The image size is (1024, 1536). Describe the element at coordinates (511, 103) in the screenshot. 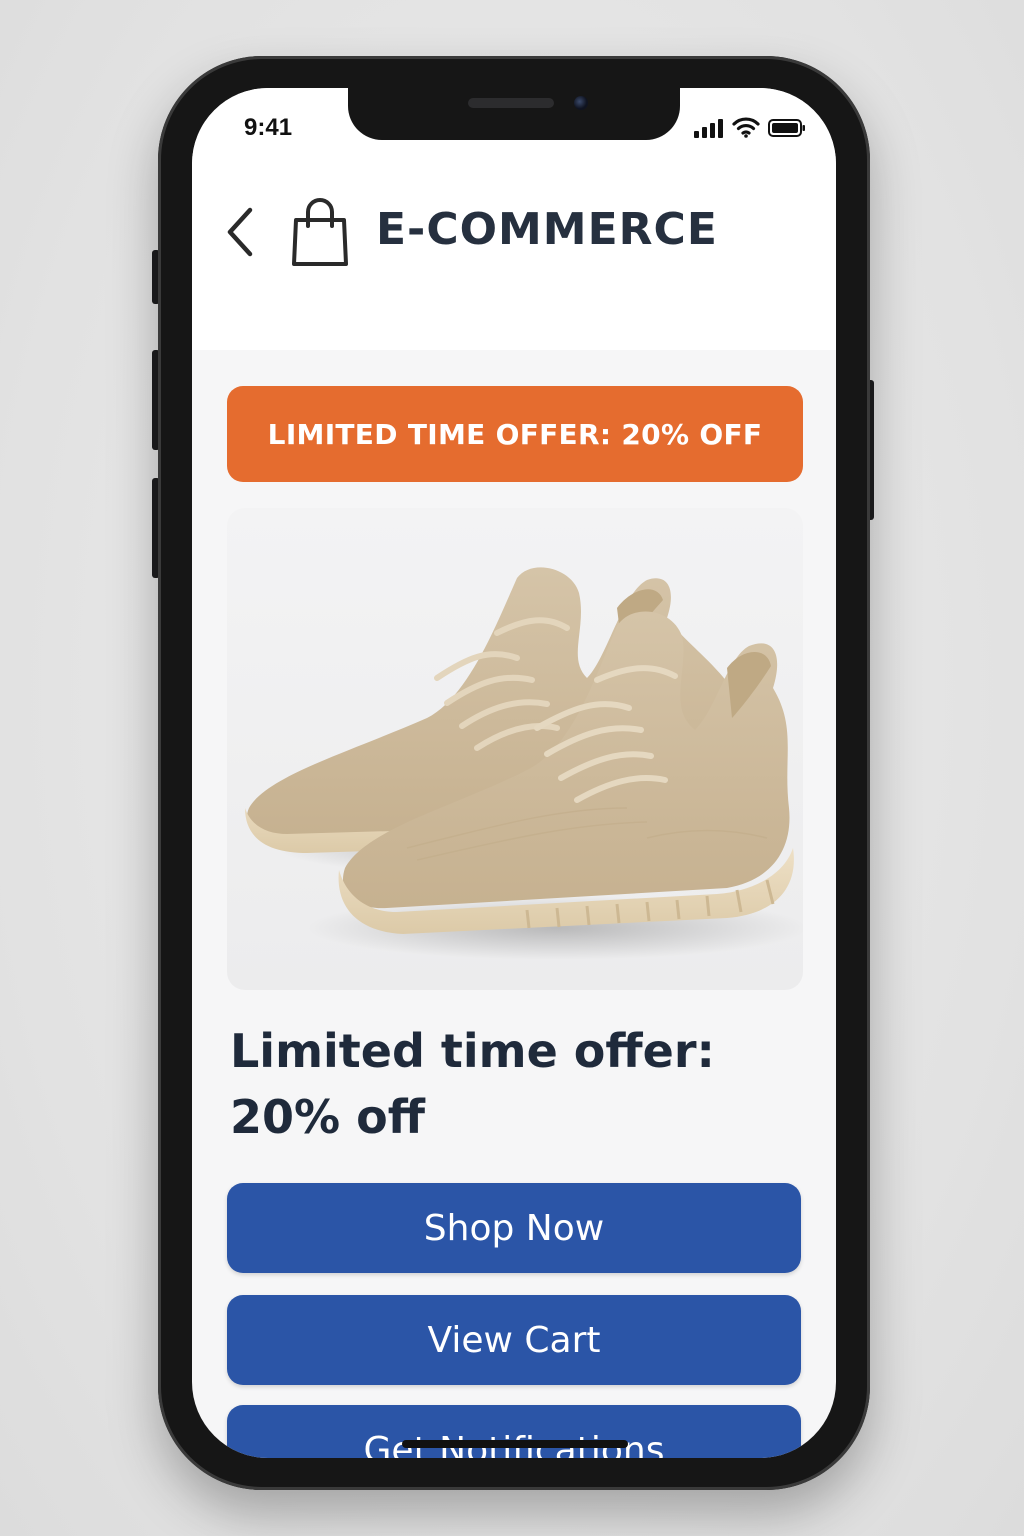

I see `earpiece-speaker` at that location.